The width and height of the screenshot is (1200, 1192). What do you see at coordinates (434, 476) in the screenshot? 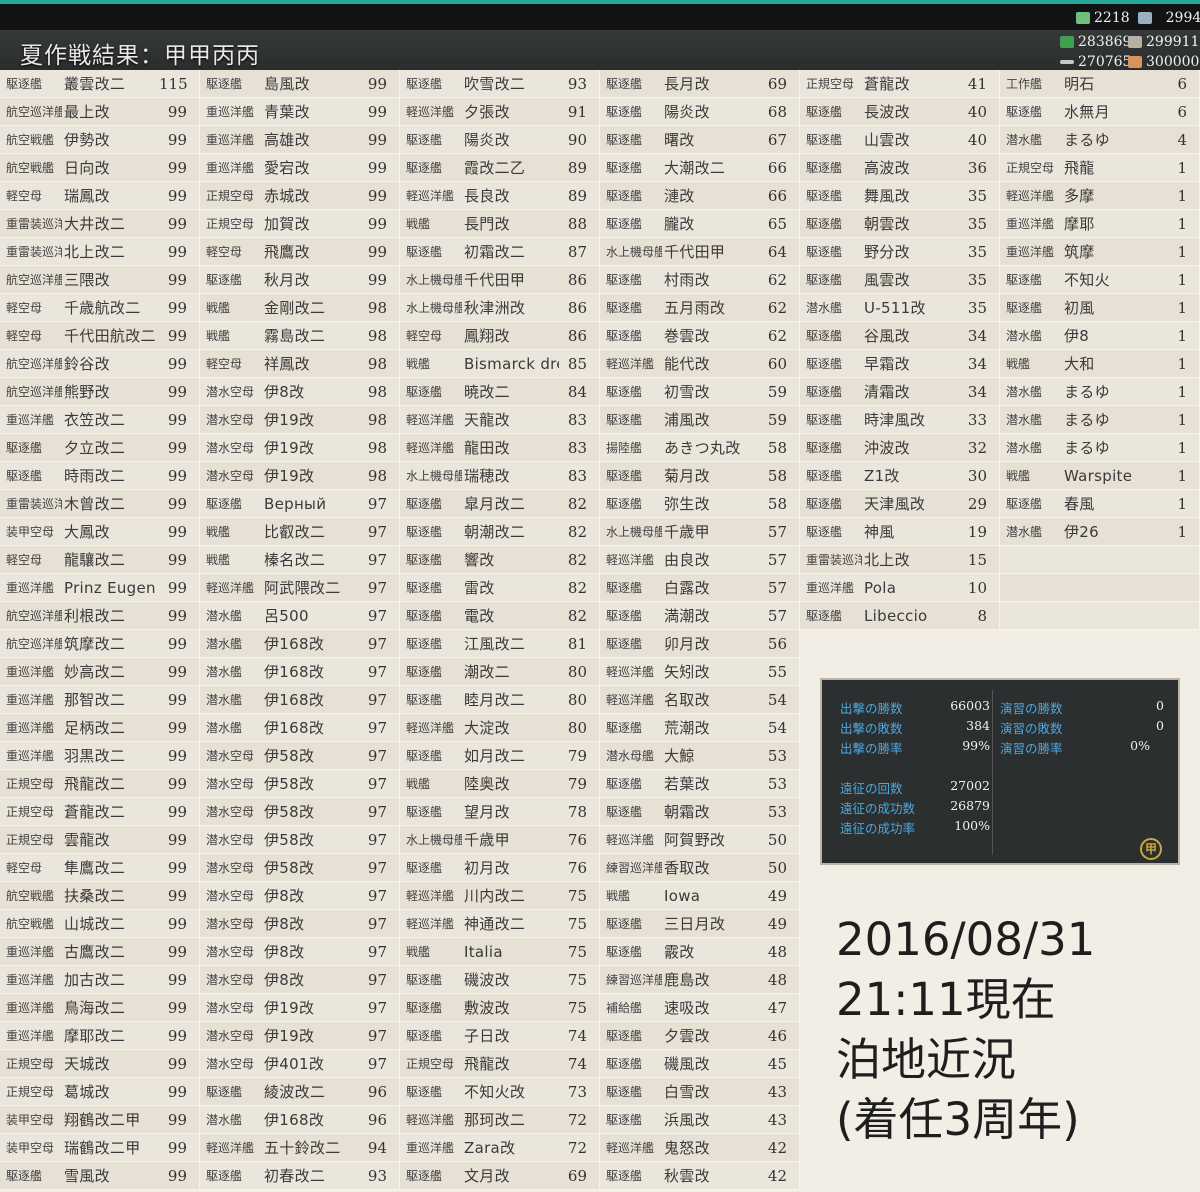
I see `ship-type: 水上機母艦` at bounding box center [434, 476].